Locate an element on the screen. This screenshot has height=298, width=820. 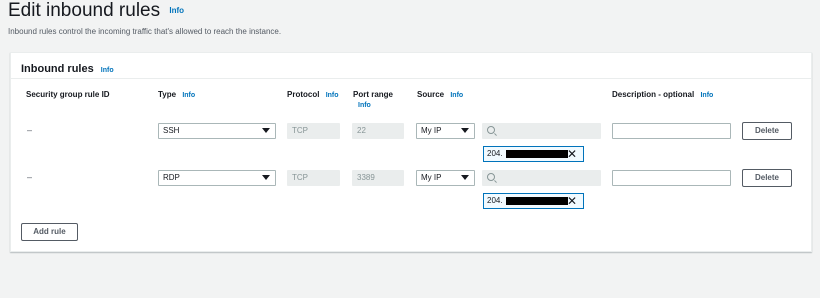
page-title-text: Edit inbound rules is located at coordinates (84, 10).